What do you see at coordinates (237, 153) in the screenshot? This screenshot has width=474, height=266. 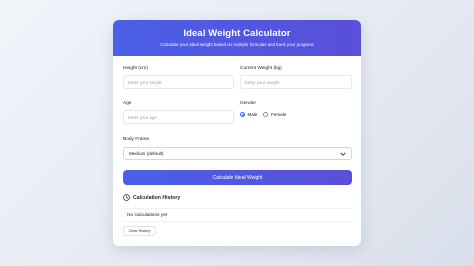 I see `body-frame-select: Medium (default)` at bounding box center [237, 153].